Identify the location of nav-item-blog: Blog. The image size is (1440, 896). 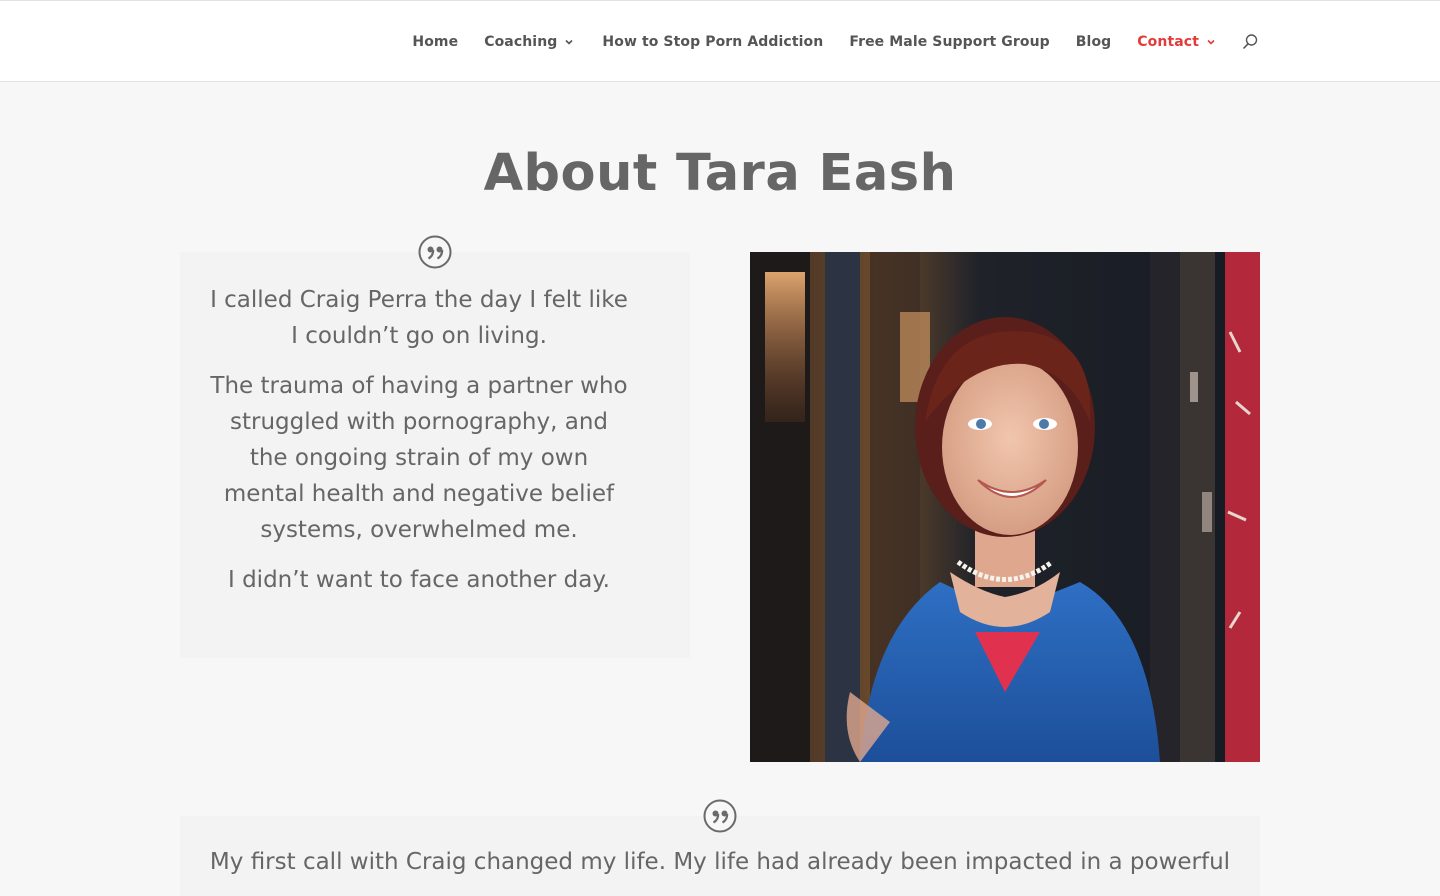
(1094, 42).